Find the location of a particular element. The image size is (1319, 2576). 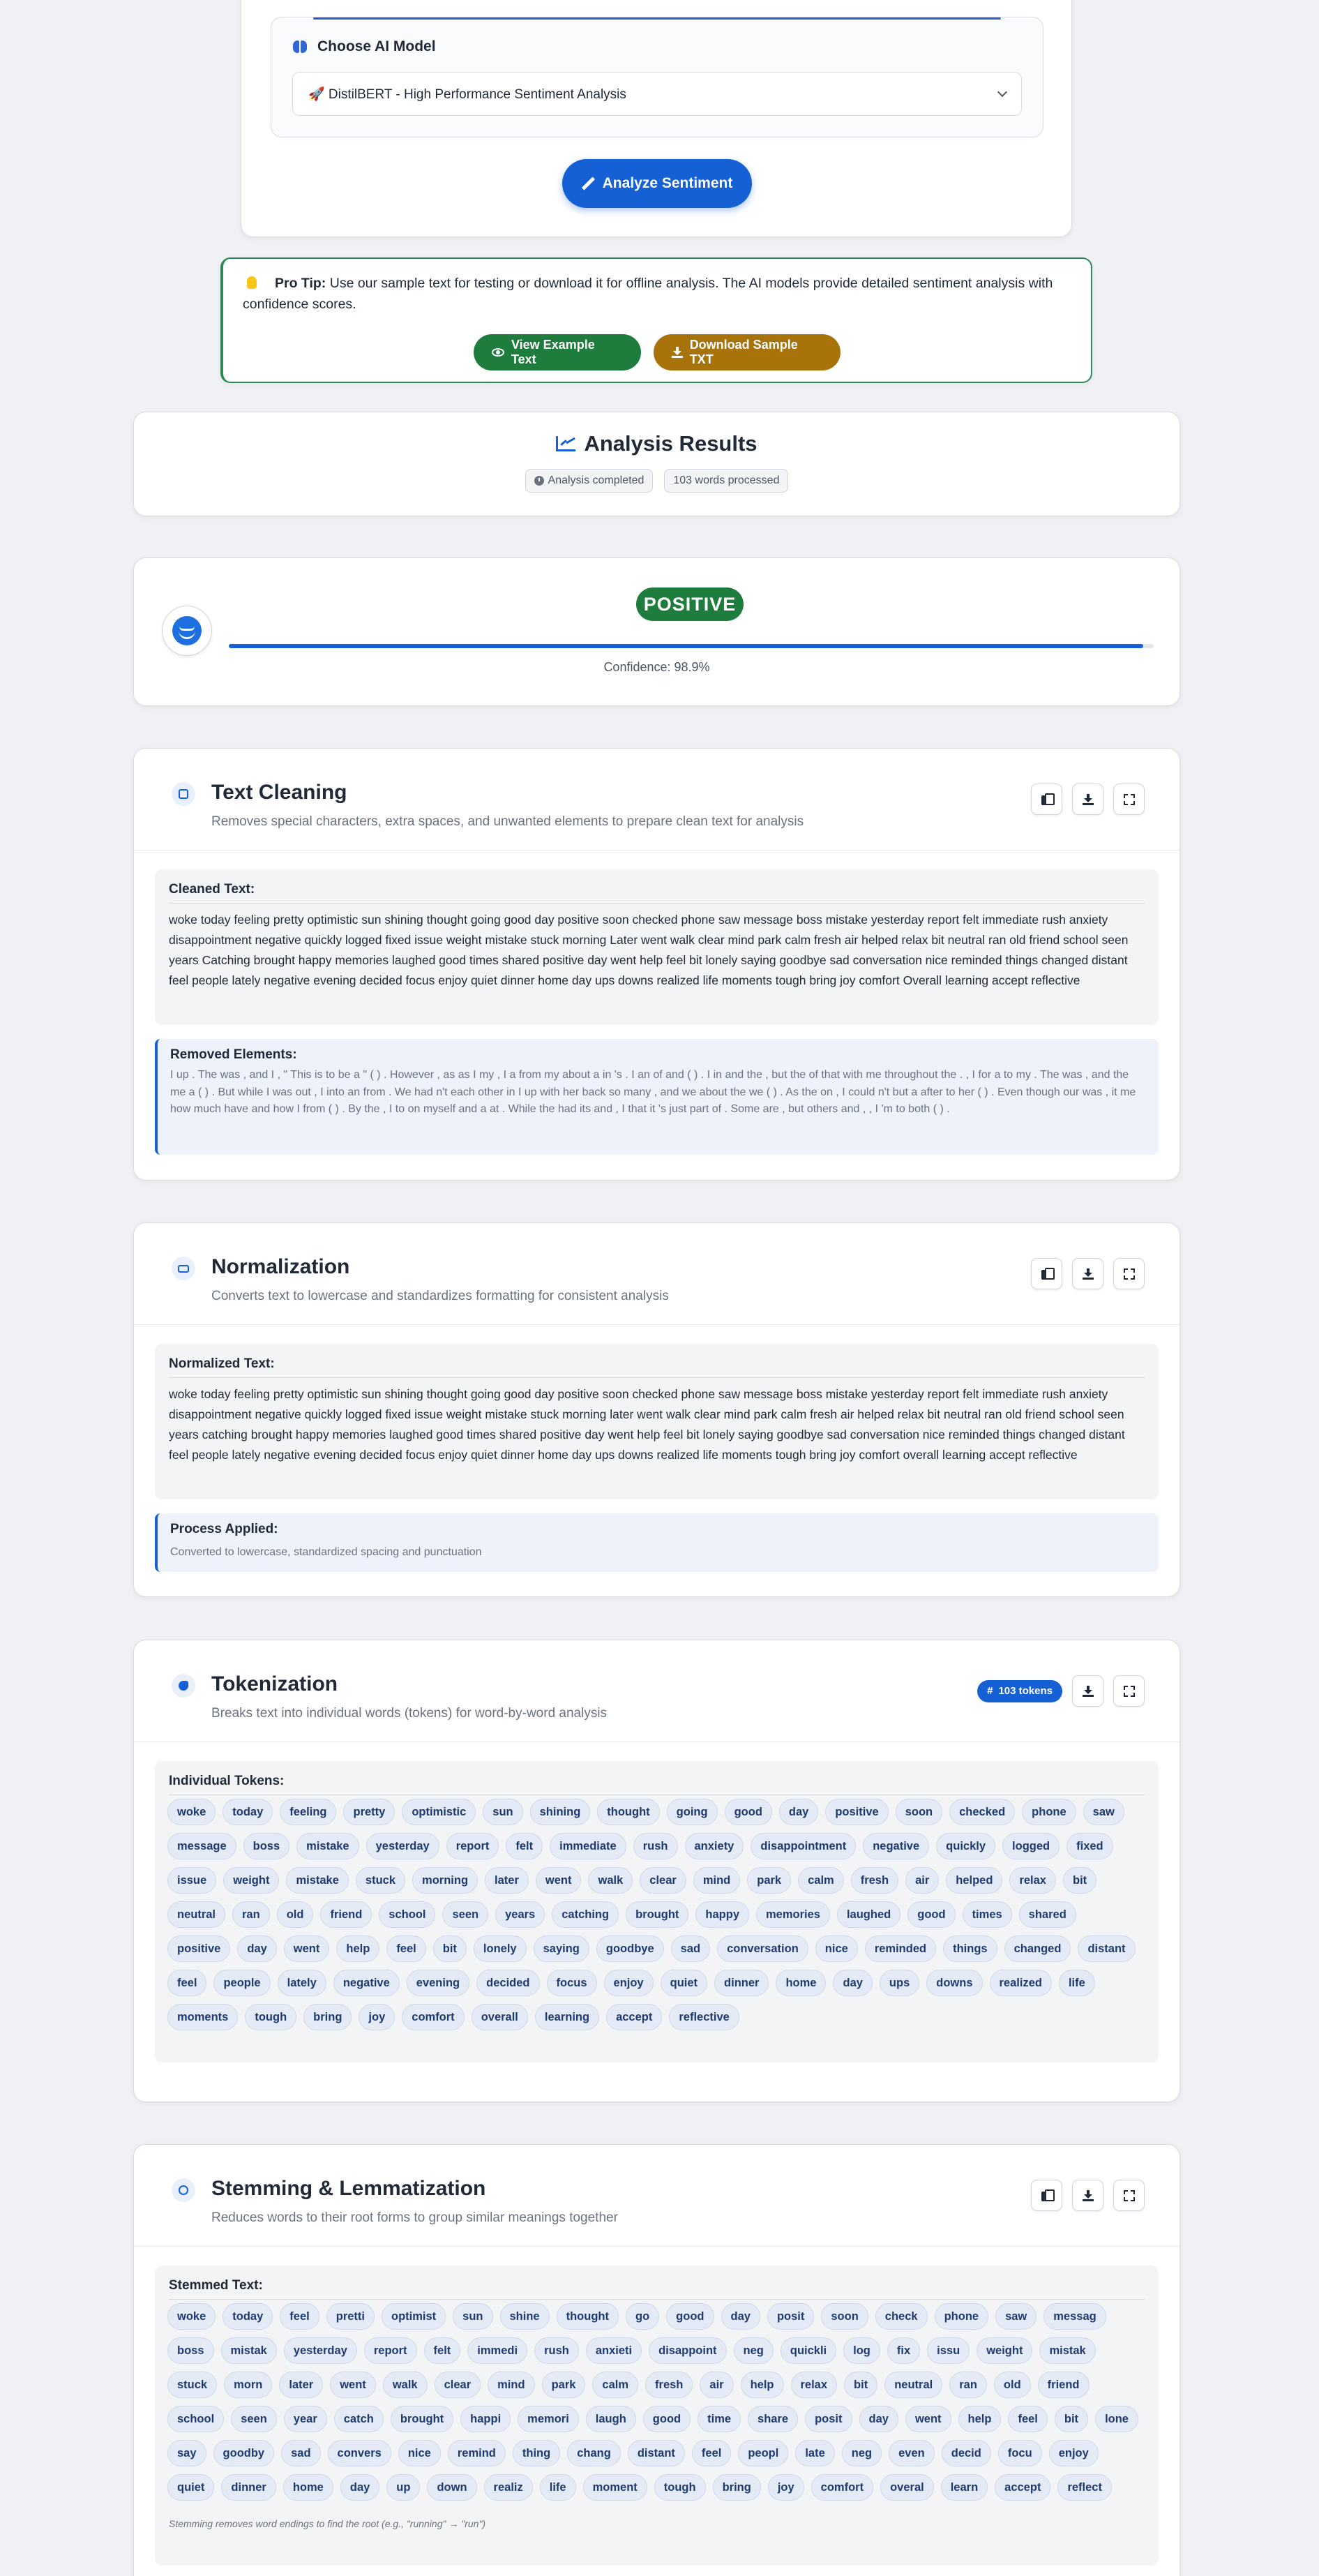

token-chip: focus is located at coordinates (571, 1983).